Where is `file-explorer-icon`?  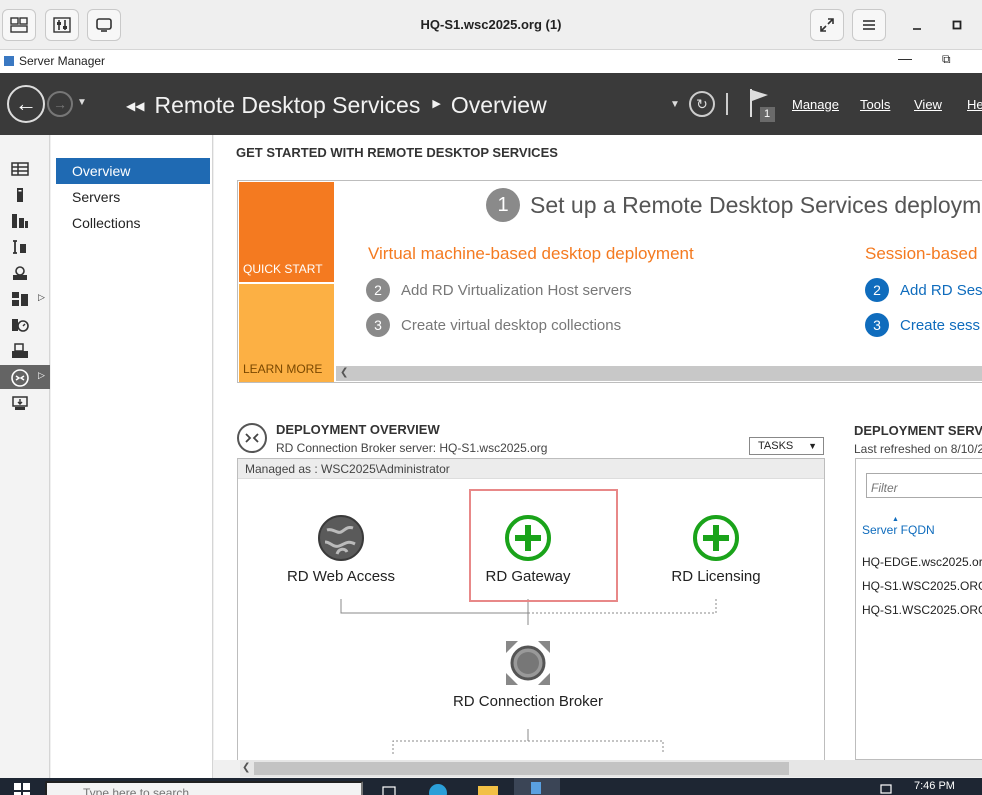
file-explorer-icon is located at coordinates (488, 789).